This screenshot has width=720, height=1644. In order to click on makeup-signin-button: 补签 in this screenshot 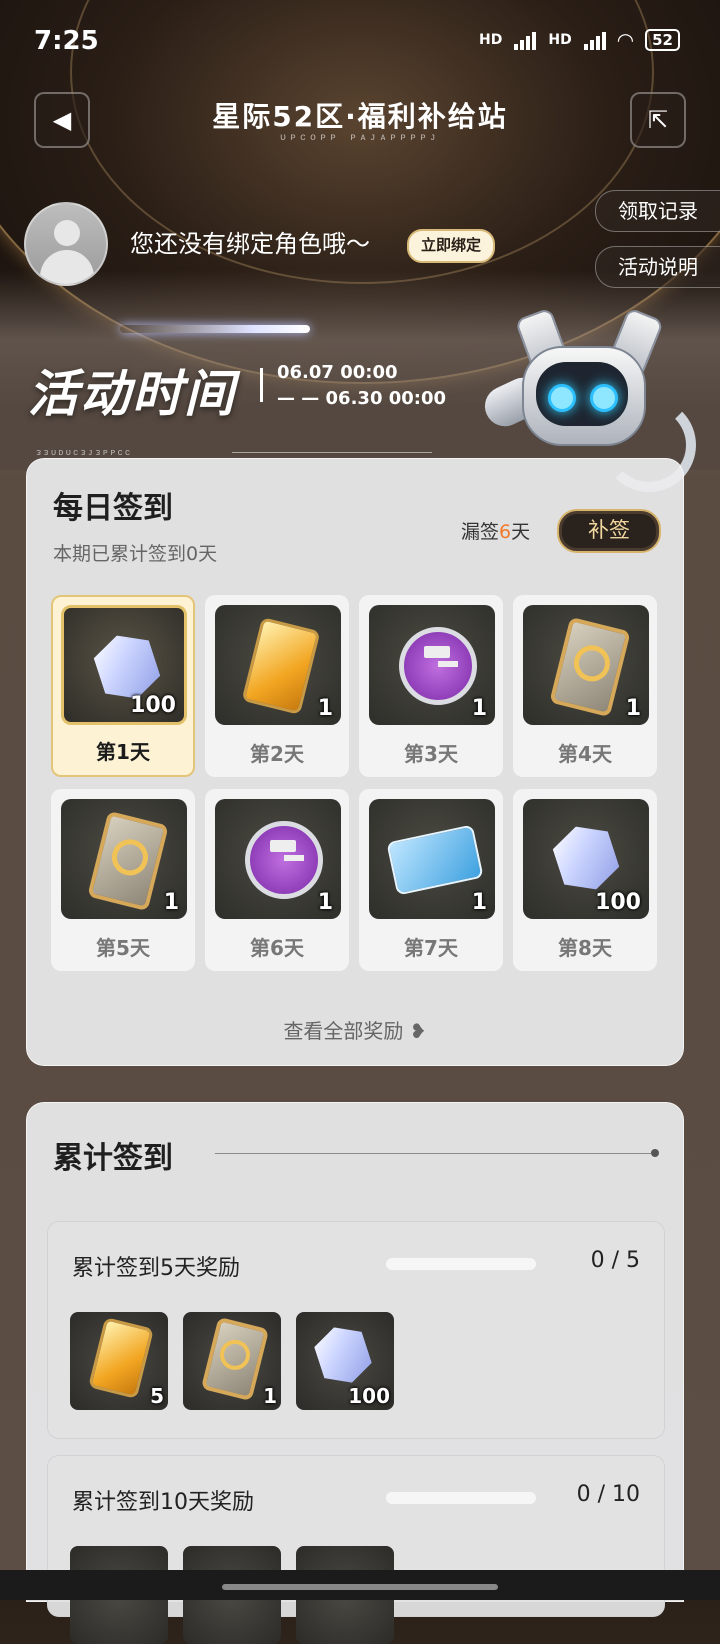, I will do `click(609, 531)`.